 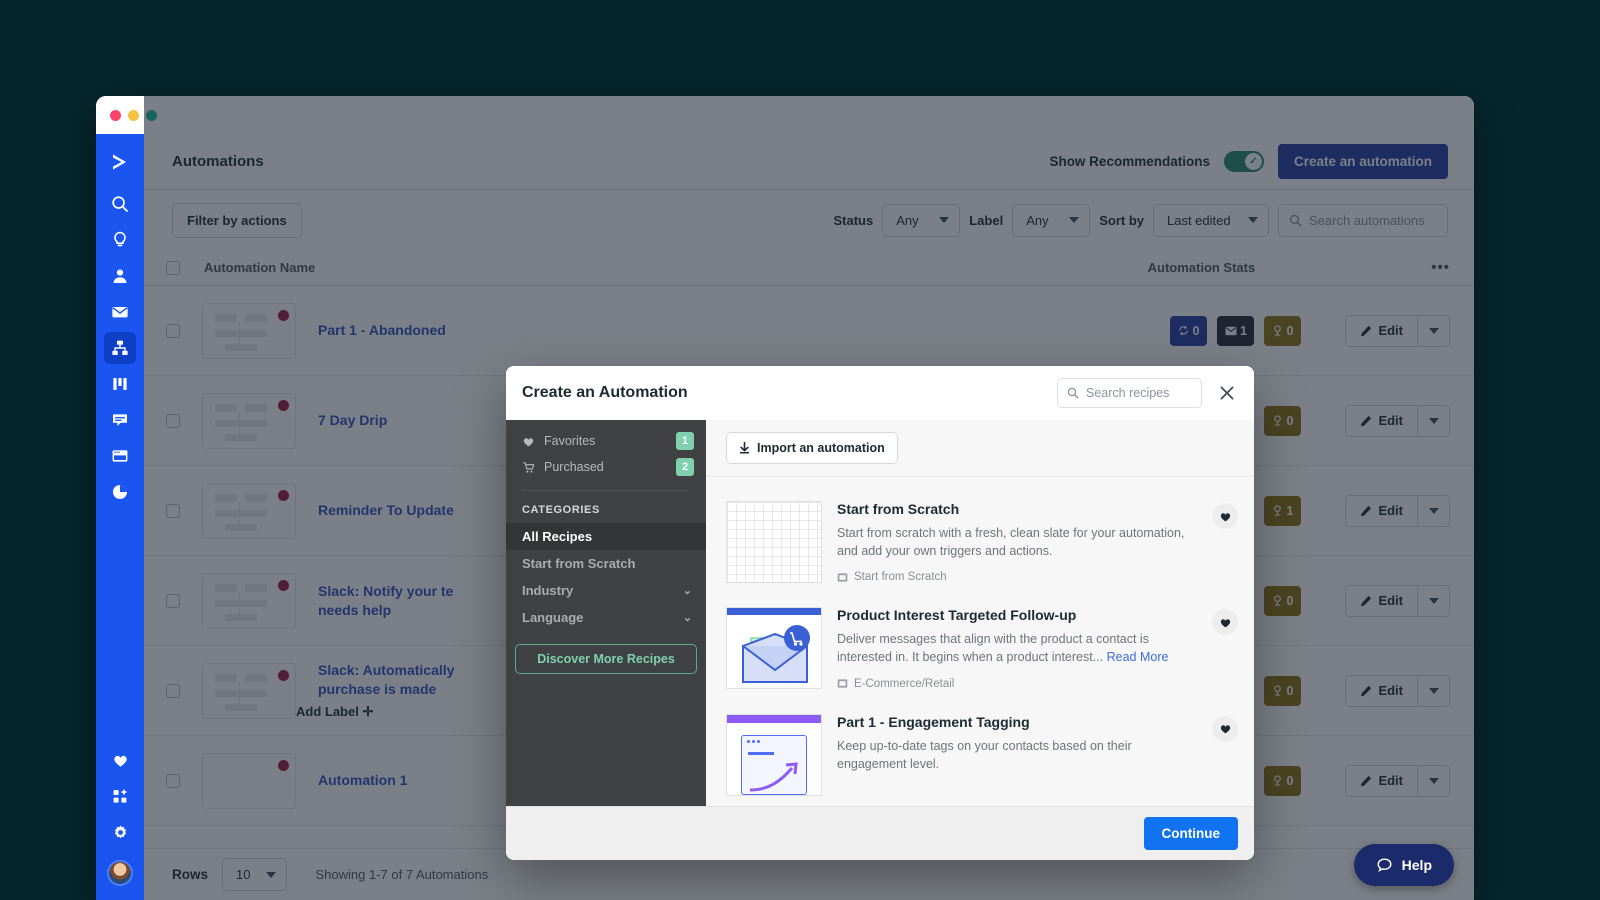 I want to click on sidebar-item-purchased: Purchased 2, so click(x=606, y=467).